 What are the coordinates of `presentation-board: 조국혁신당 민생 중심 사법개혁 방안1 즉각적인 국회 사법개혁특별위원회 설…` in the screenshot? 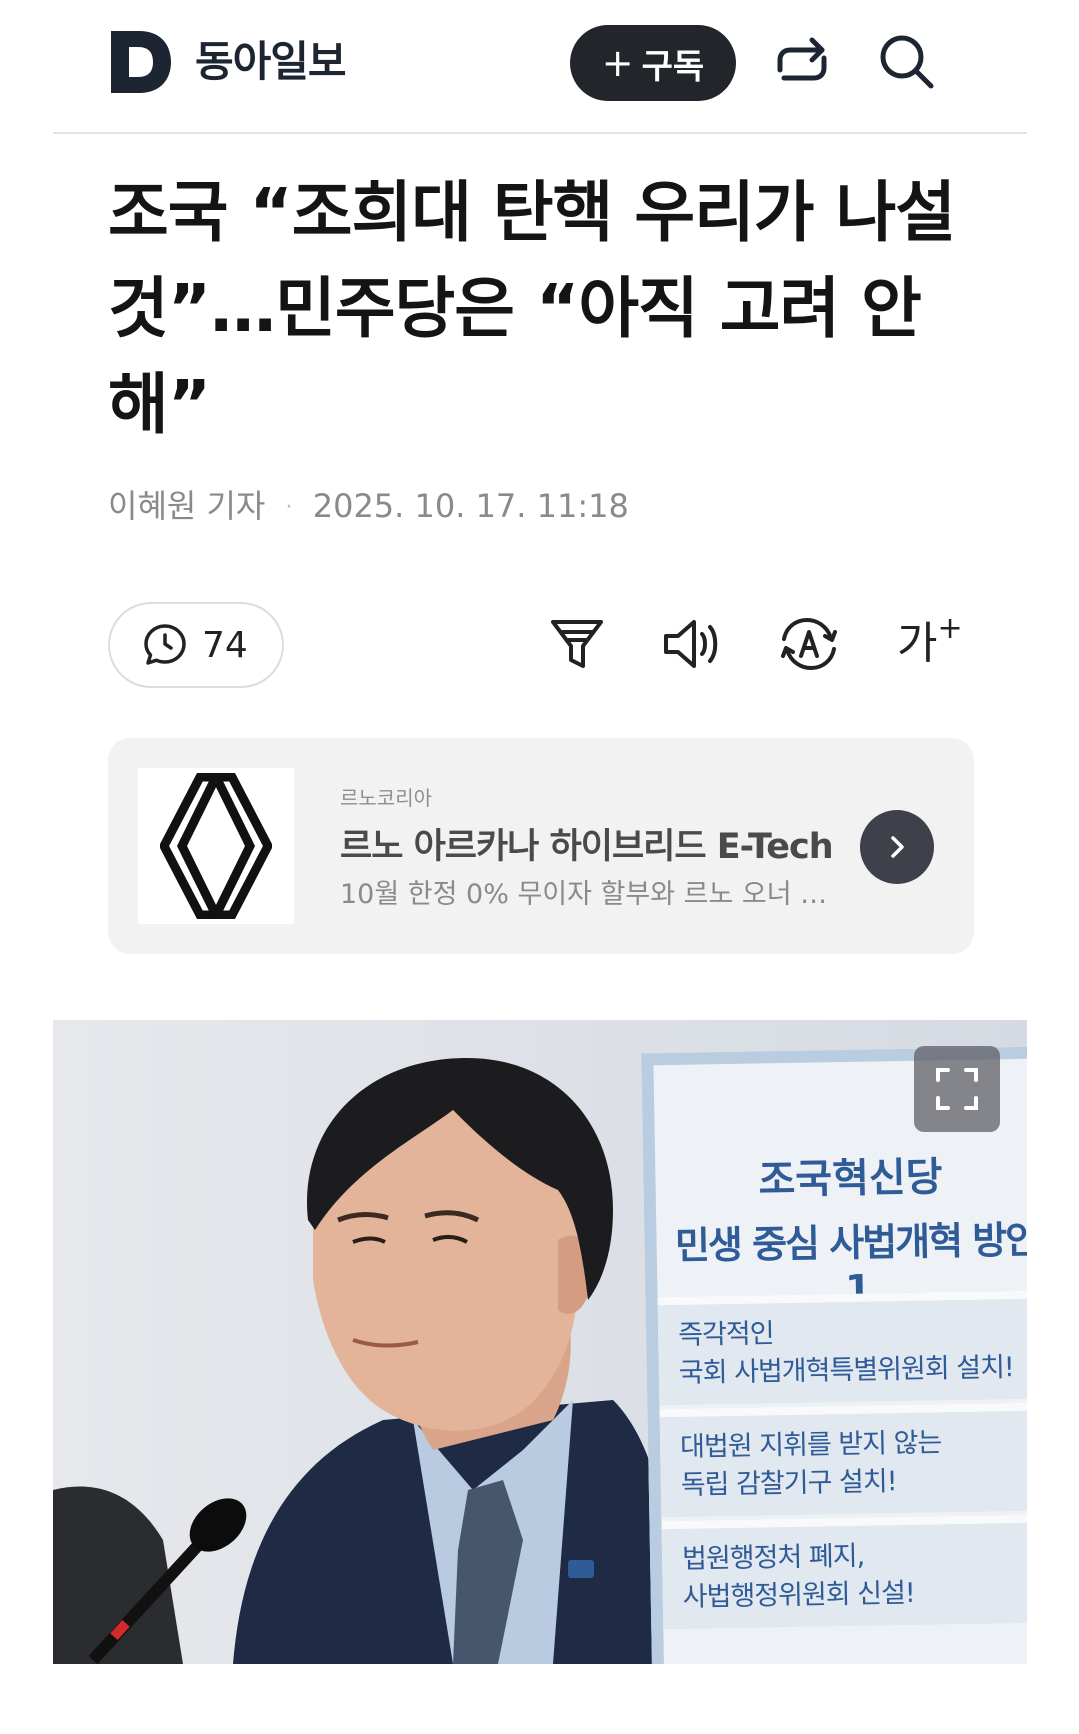 It's located at (834, 1355).